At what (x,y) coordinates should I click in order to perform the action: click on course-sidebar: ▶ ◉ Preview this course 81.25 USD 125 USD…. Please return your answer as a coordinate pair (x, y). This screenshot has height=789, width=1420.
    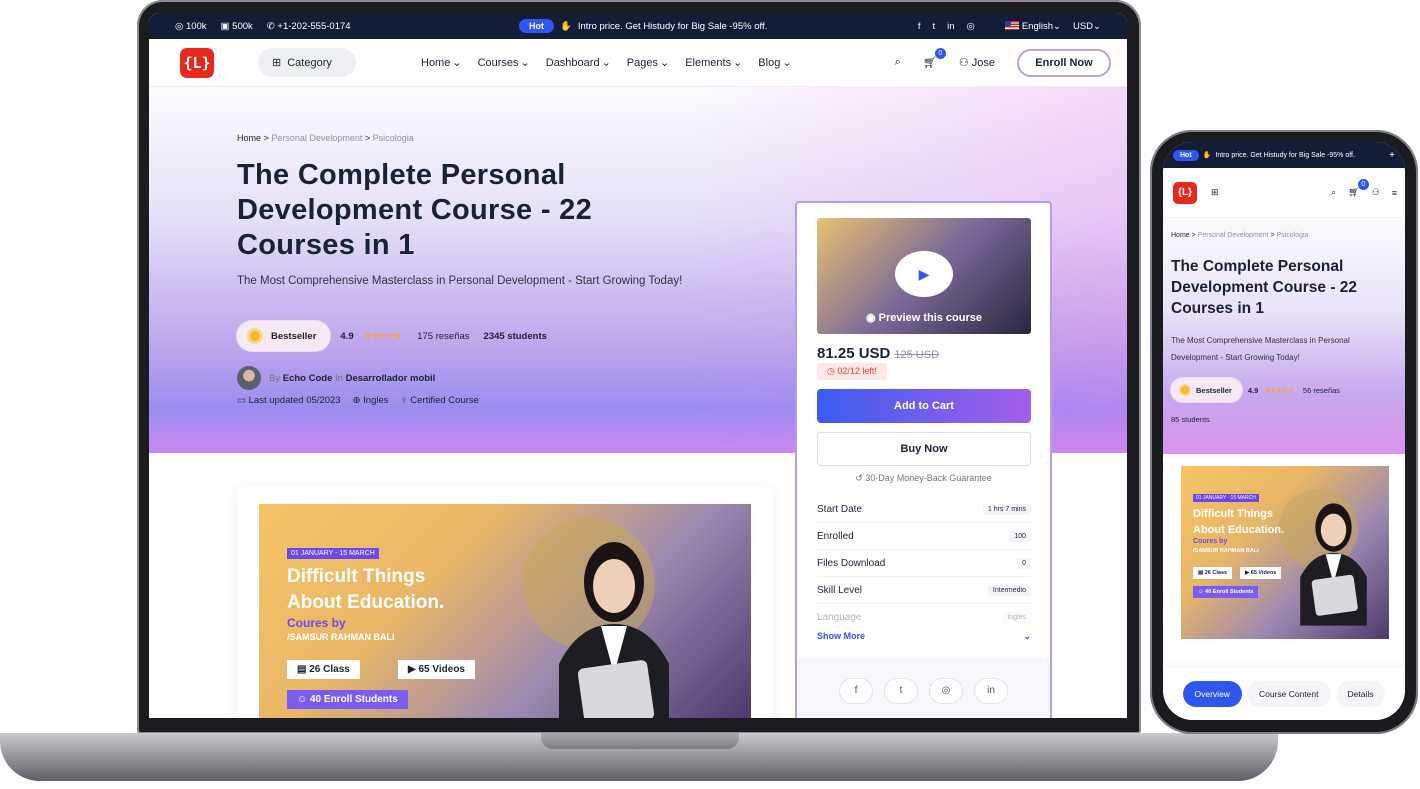
    Looking at the image, I should click on (923, 459).